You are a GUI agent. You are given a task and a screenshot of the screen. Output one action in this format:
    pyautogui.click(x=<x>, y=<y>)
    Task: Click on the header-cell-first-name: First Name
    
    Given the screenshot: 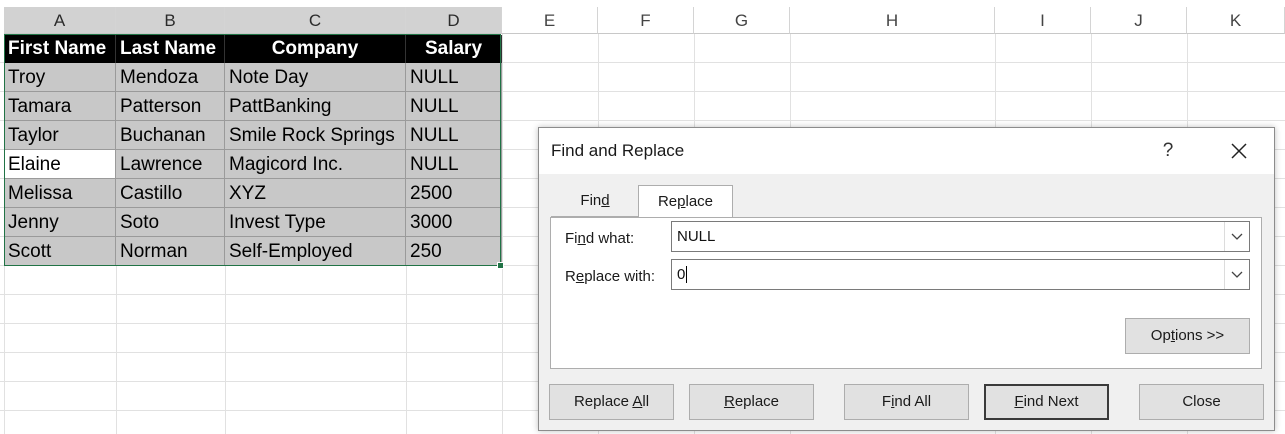 What is the action you would take?
    pyautogui.click(x=60, y=49)
    